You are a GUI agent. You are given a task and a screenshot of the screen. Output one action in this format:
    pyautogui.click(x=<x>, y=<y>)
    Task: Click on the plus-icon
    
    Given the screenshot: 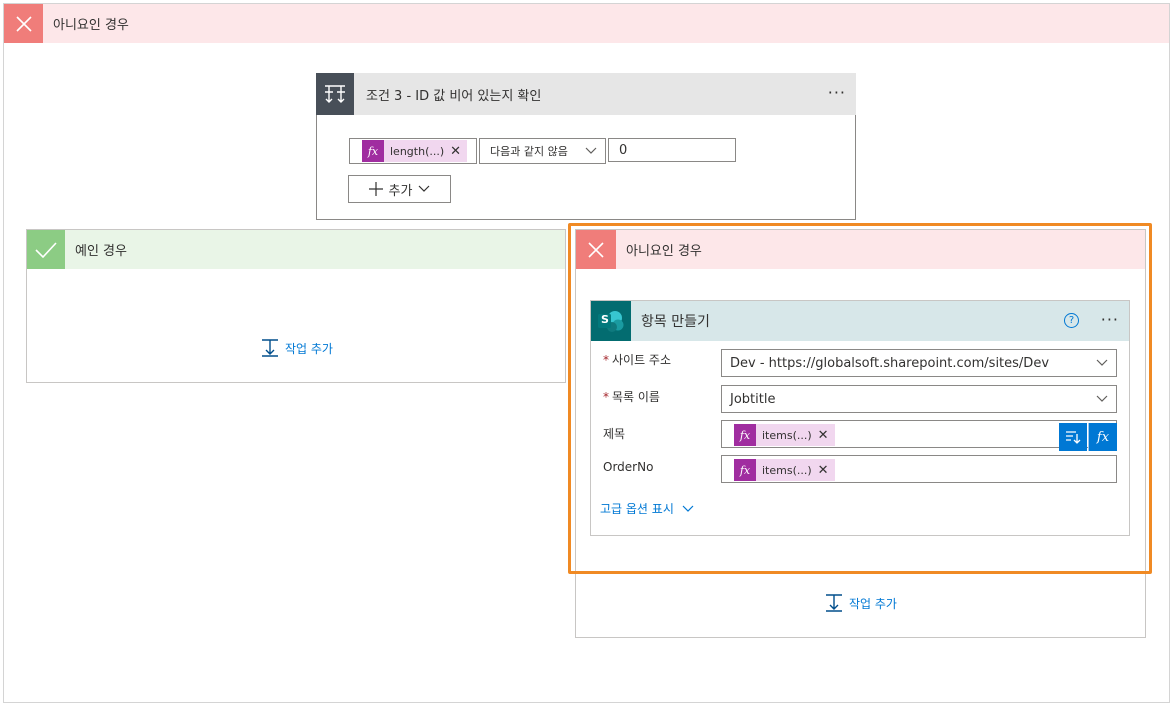 What is the action you would take?
    pyautogui.click(x=375, y=189)
    